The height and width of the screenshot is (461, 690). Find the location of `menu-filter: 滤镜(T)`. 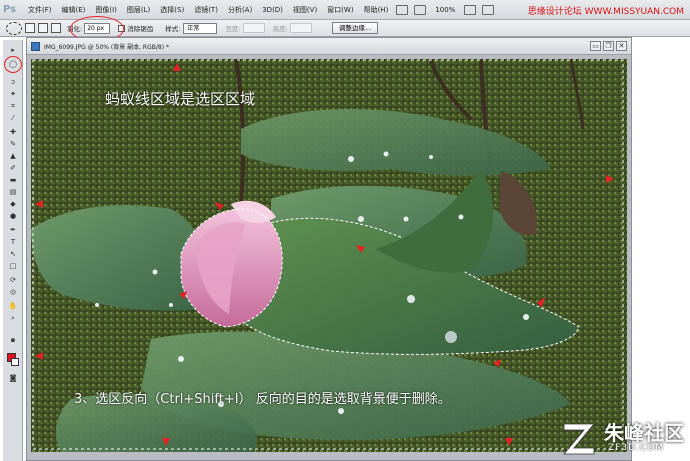

menu-filter: 滤镜(T) is located at coordinates (206, 10).